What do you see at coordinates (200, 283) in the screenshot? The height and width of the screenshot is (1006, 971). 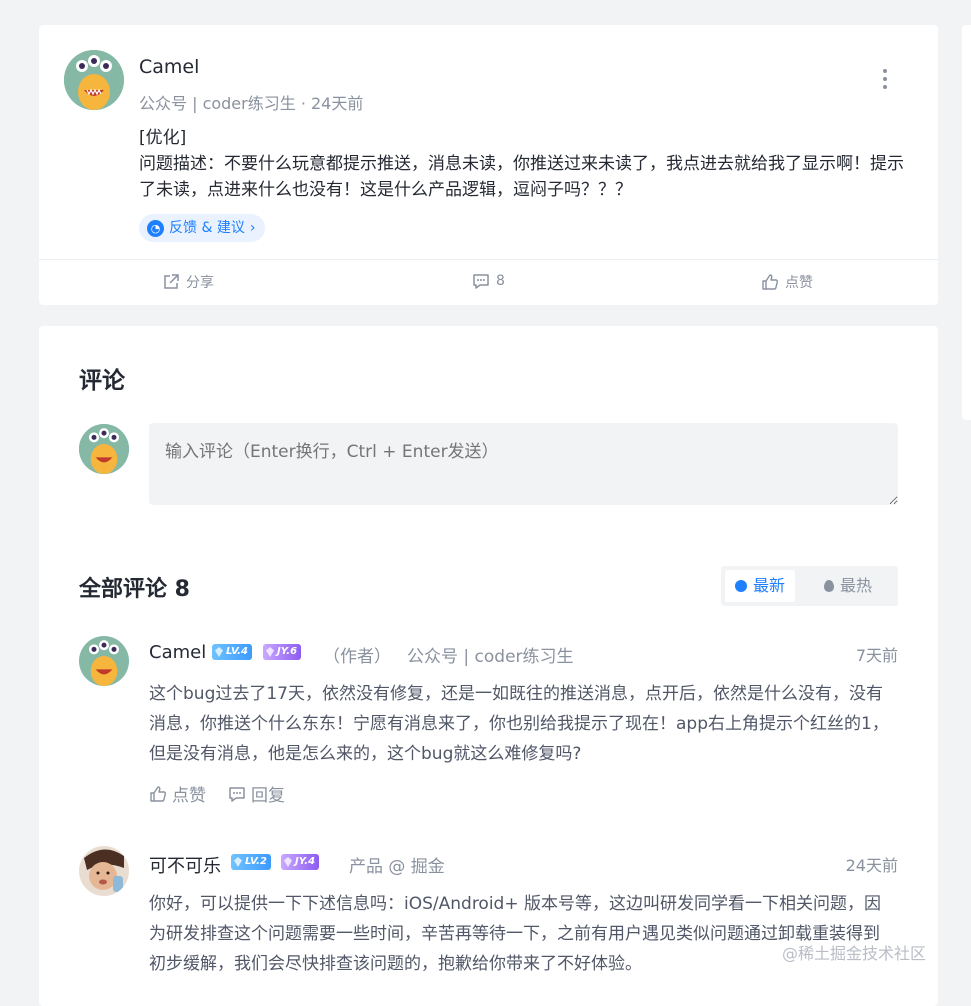 I see `share-label: 分享` at bounding box center [200, 283].